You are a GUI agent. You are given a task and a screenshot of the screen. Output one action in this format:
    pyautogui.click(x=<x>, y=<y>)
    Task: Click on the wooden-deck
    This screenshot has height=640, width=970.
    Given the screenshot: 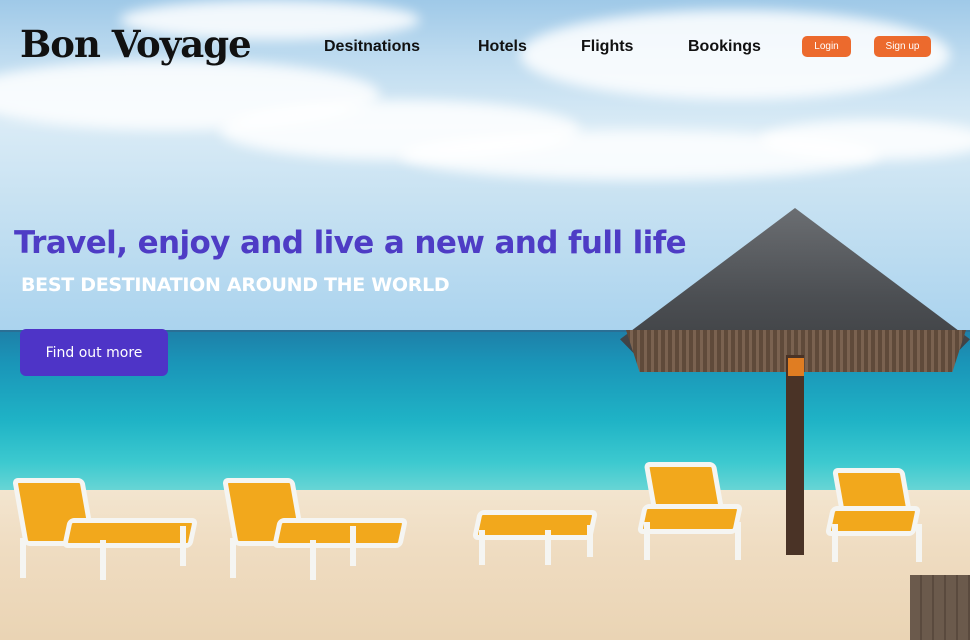 What is the action you would take?
    pyautogui.click(x=940, y=607)
    